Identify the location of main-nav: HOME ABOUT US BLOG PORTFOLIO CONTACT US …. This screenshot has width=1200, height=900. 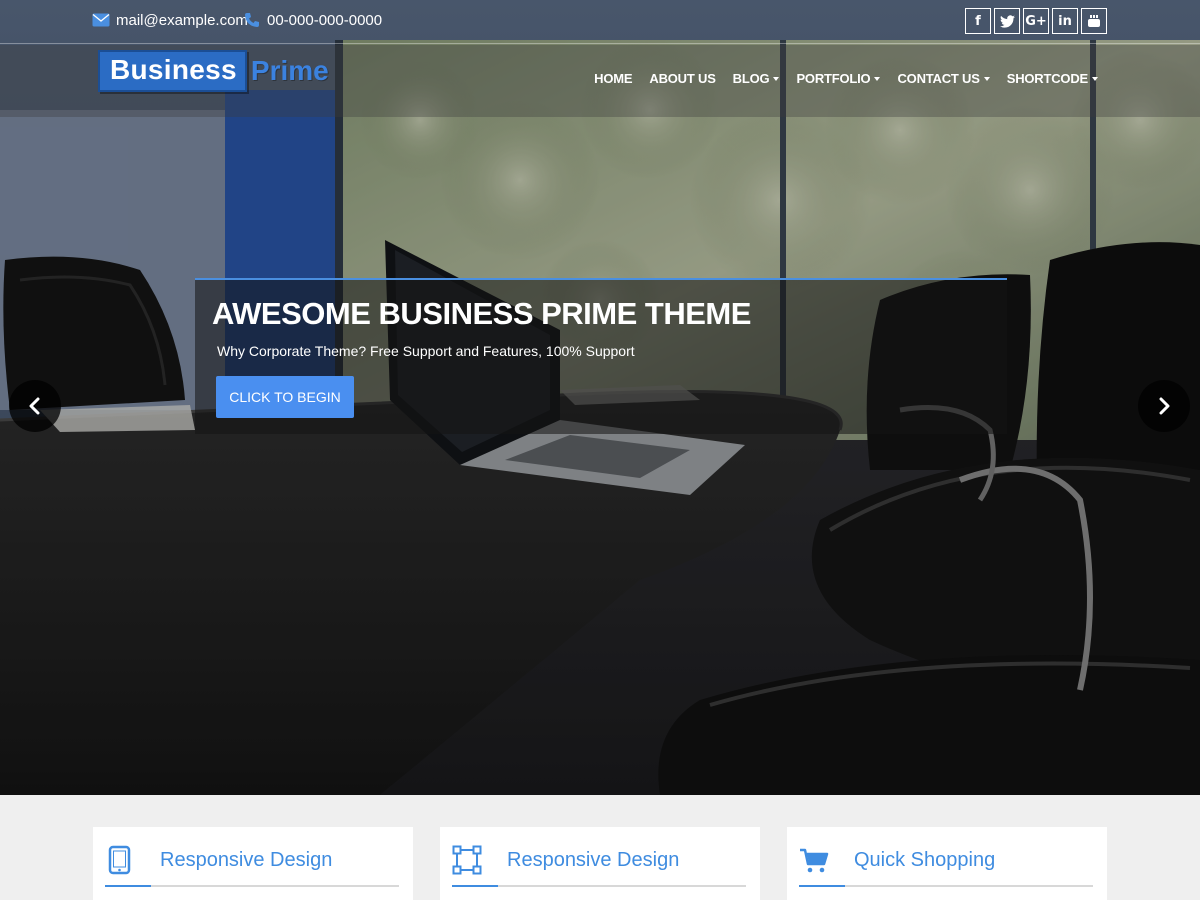
(846, 78).